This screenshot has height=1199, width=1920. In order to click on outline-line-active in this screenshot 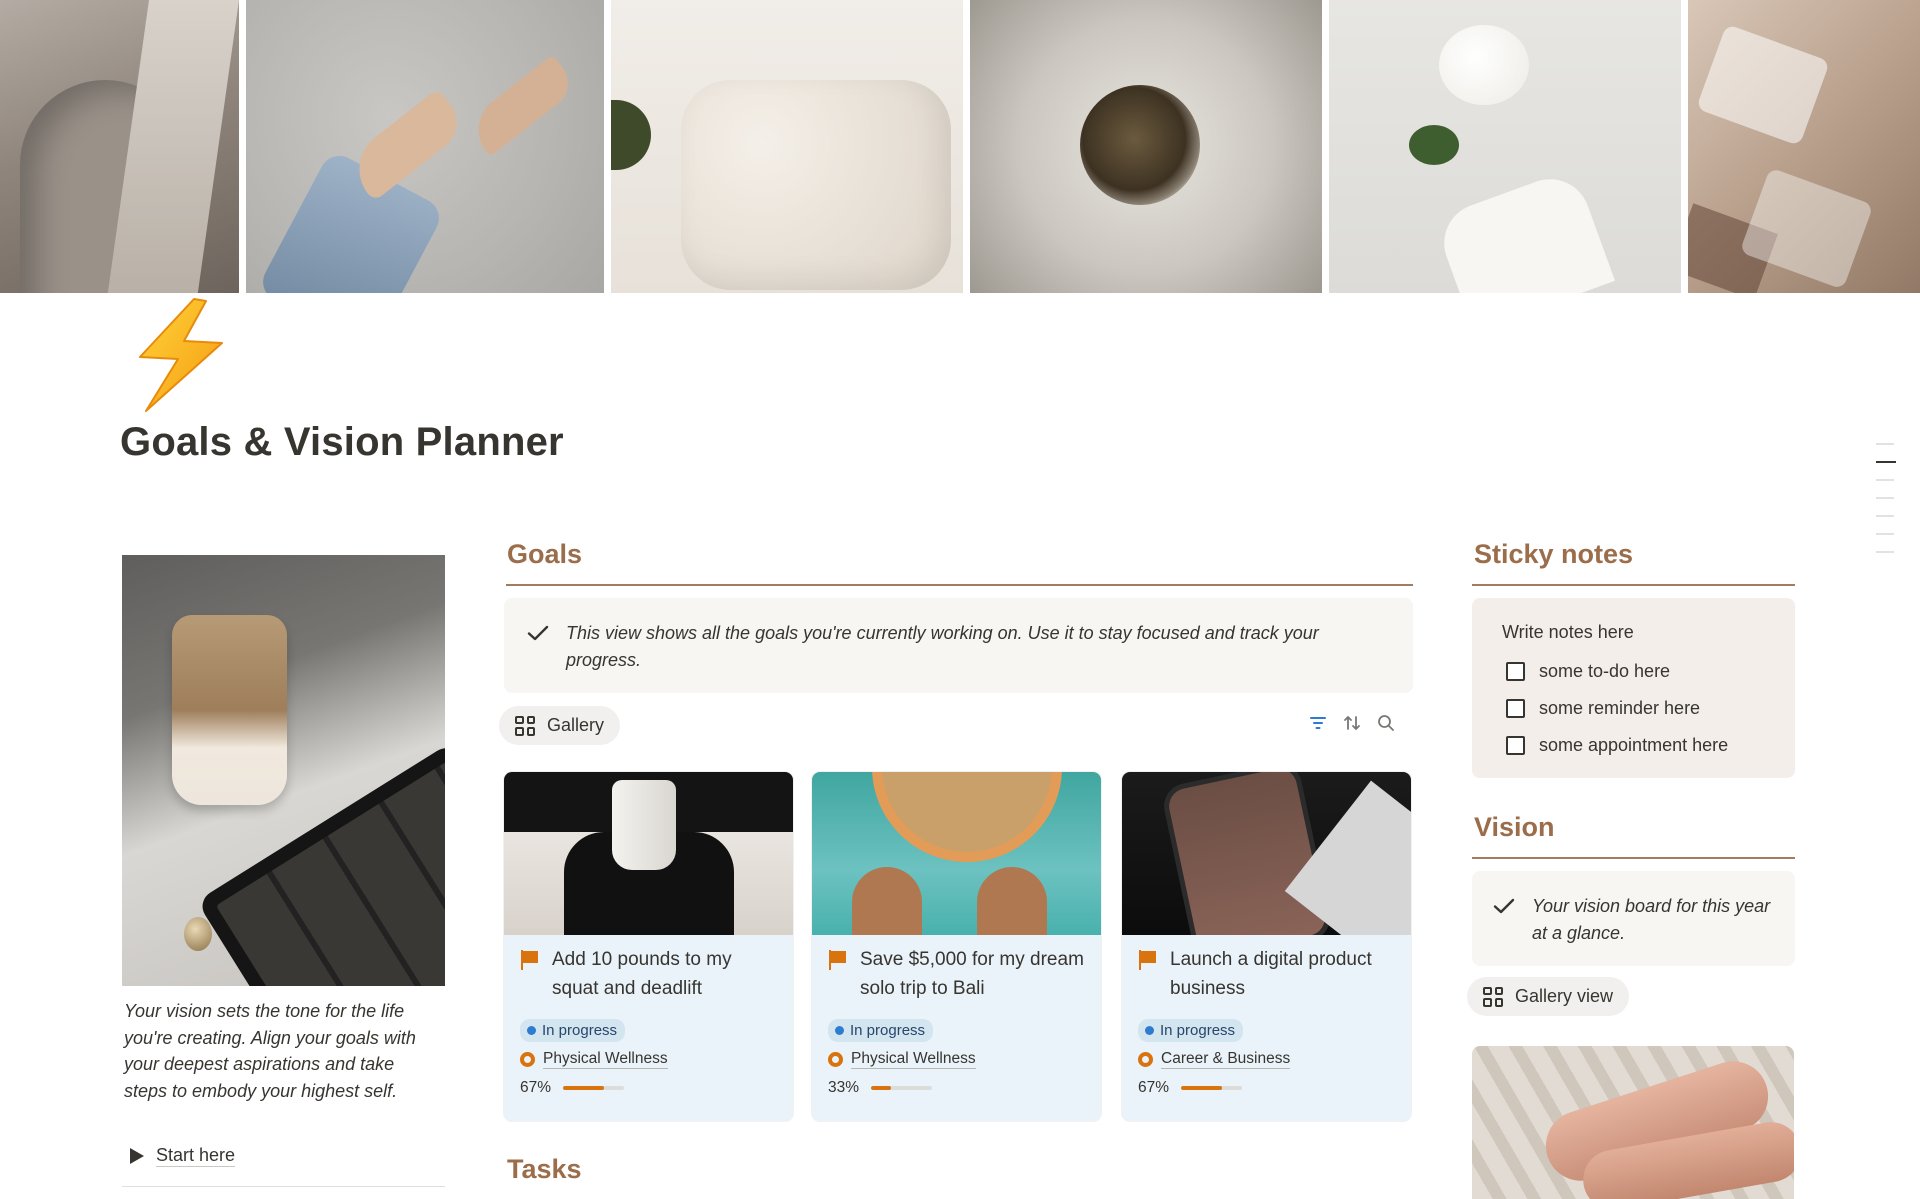, I will do `click(1886, 462)`.